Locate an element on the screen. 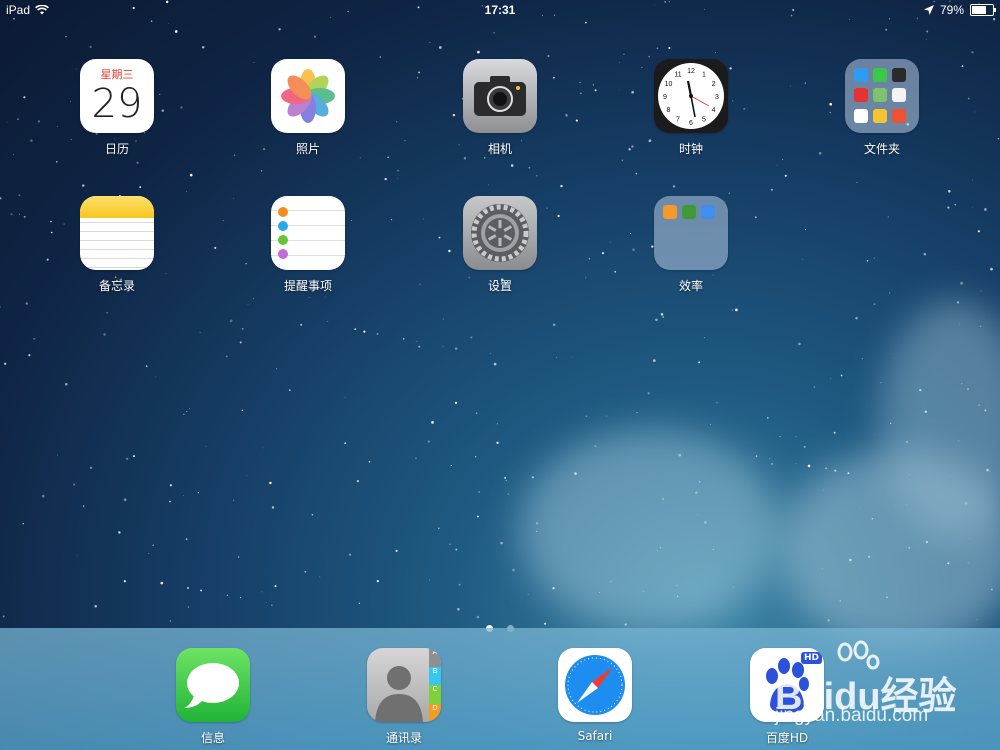 The image size is (1000, 750). clock-numeral: 9 is located at coordinates (665, 97).